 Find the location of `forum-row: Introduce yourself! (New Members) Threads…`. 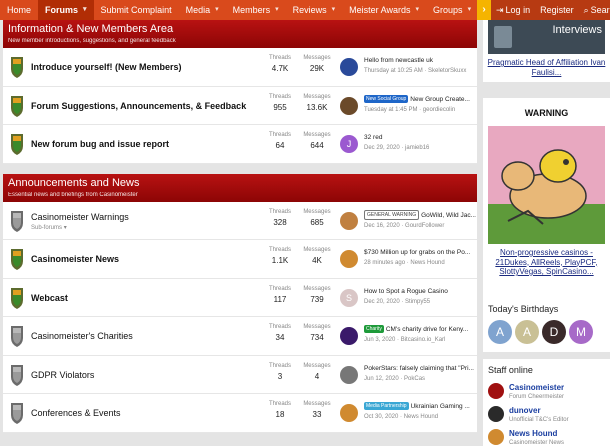

forum-row: Introduce yourself! (New Members) Threads… is located at coordinates (240, 67).